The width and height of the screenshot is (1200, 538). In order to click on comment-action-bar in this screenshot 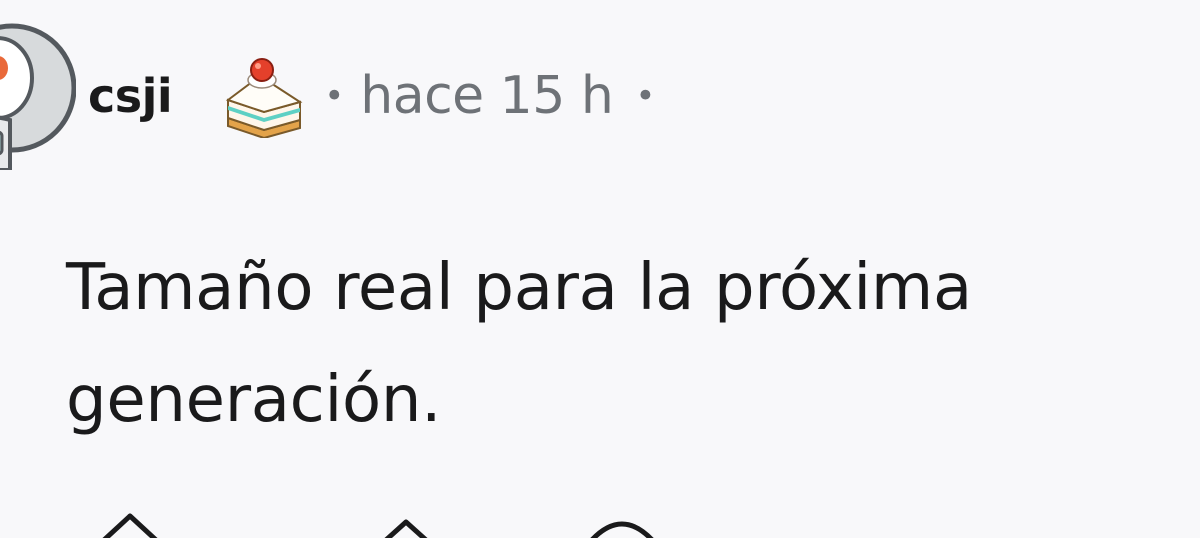, I will do `click(600, 525)`.